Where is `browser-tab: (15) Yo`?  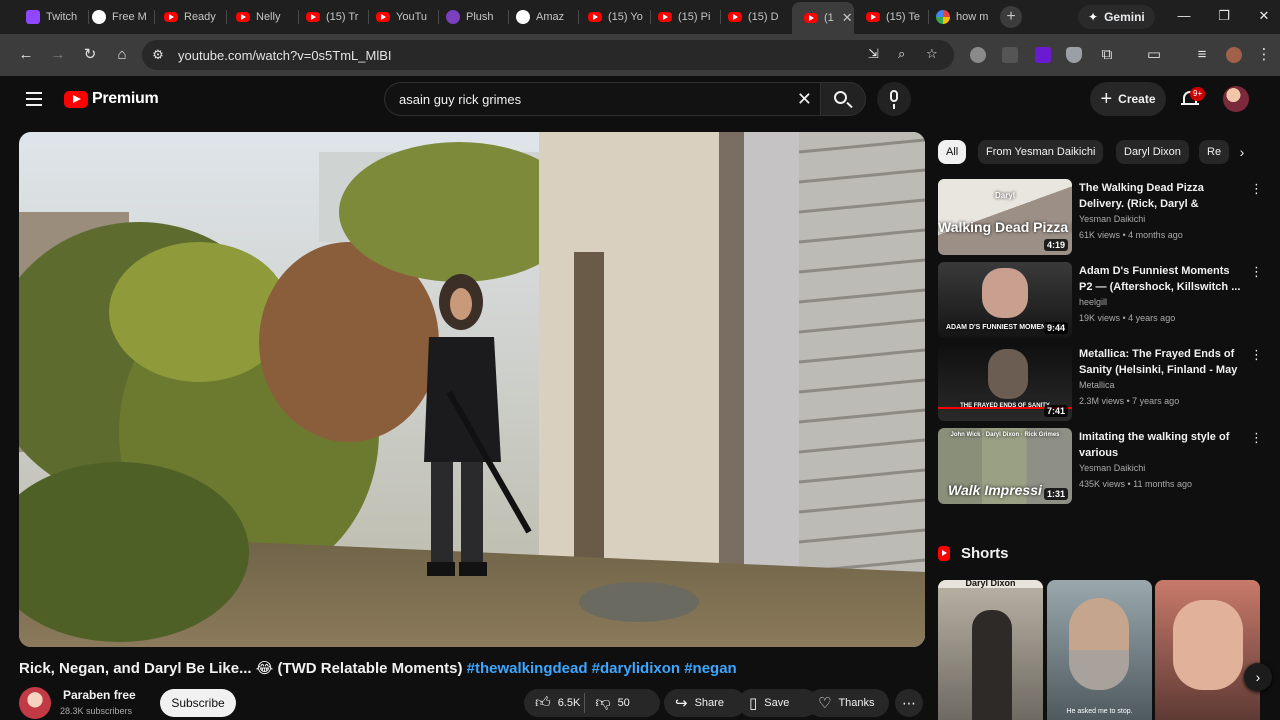
browser-tab: (15) Yo is located at coordinates (617, 17).